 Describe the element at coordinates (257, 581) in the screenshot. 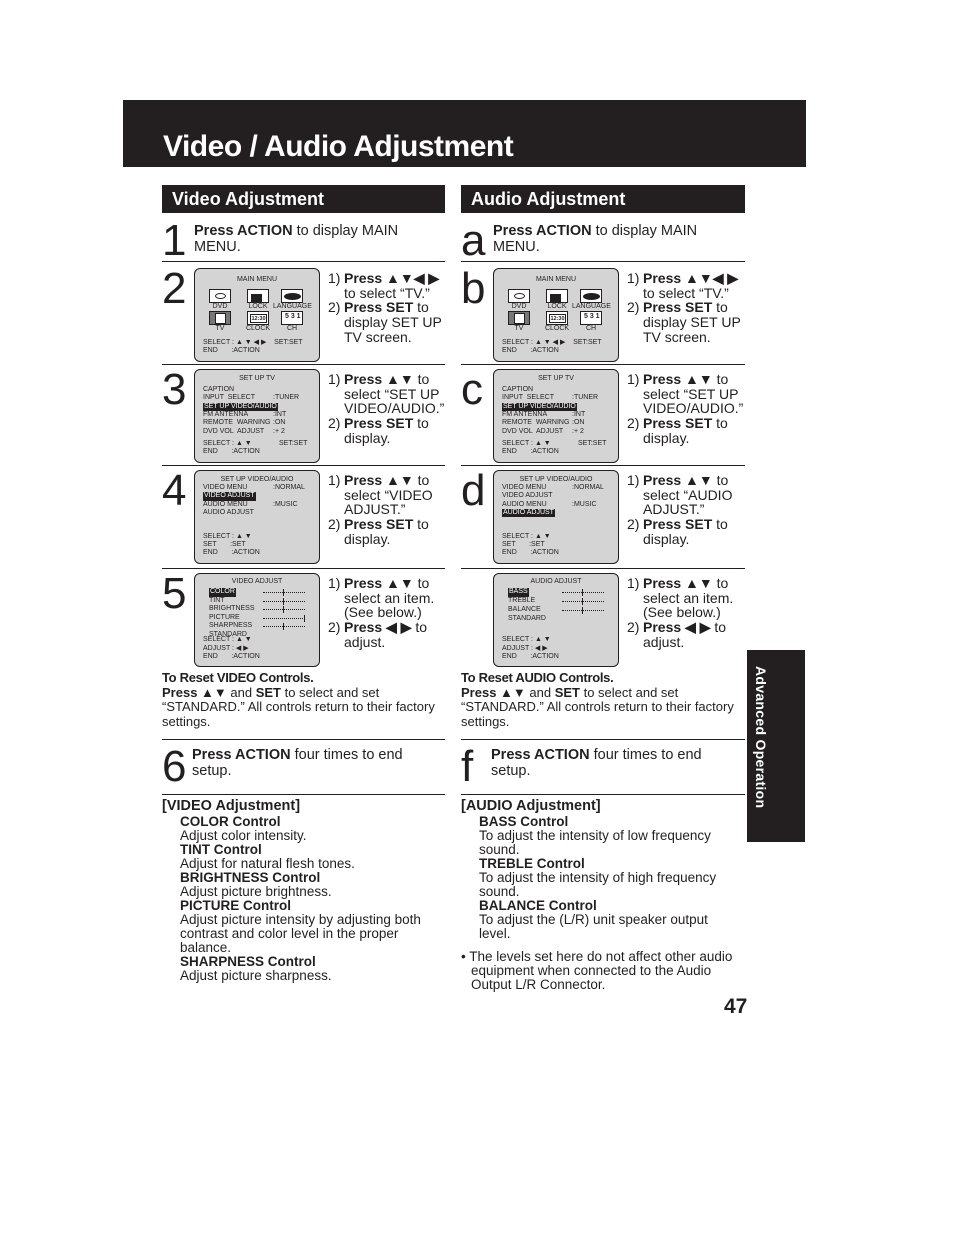

I see `osd-title: VIDEO ADJUST` at that location.